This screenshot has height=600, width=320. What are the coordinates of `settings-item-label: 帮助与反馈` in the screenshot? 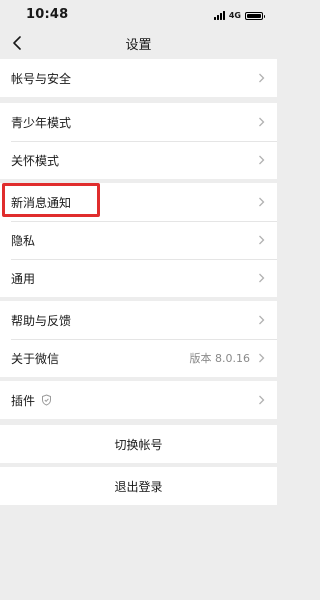 It's located at (41, 320).